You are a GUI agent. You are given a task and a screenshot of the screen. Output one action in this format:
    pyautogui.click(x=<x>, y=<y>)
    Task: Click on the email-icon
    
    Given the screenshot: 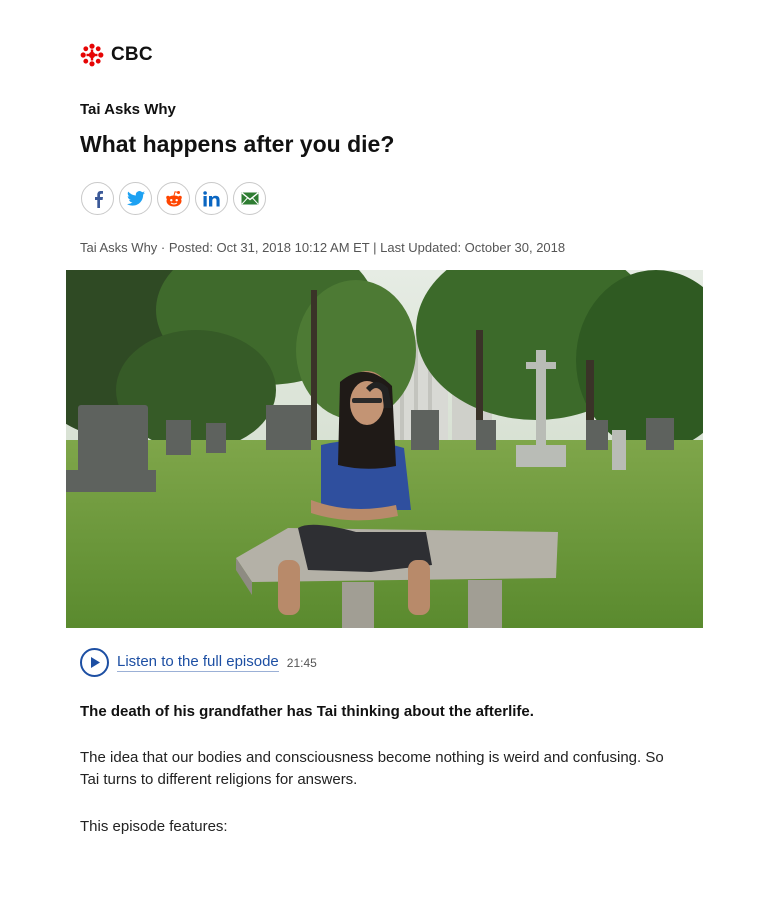 What is the action you would take?
    pyautogui.click(x=249, y=198)
    